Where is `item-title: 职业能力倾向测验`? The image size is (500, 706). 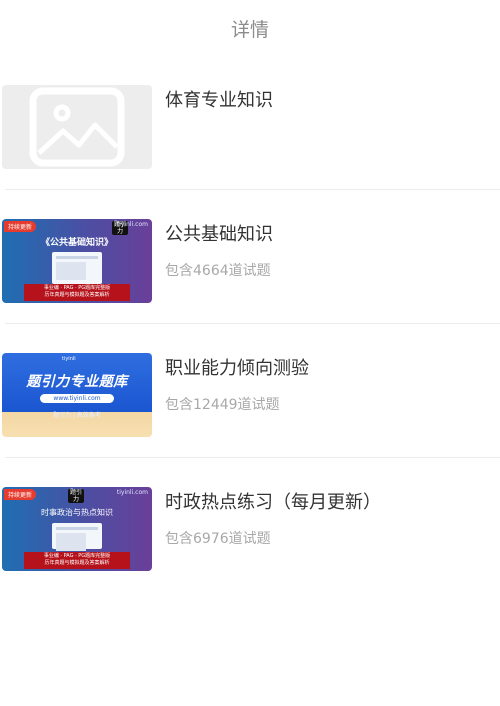 item-title: 职业能力倾向测验 is located at coordinates (237, 368).